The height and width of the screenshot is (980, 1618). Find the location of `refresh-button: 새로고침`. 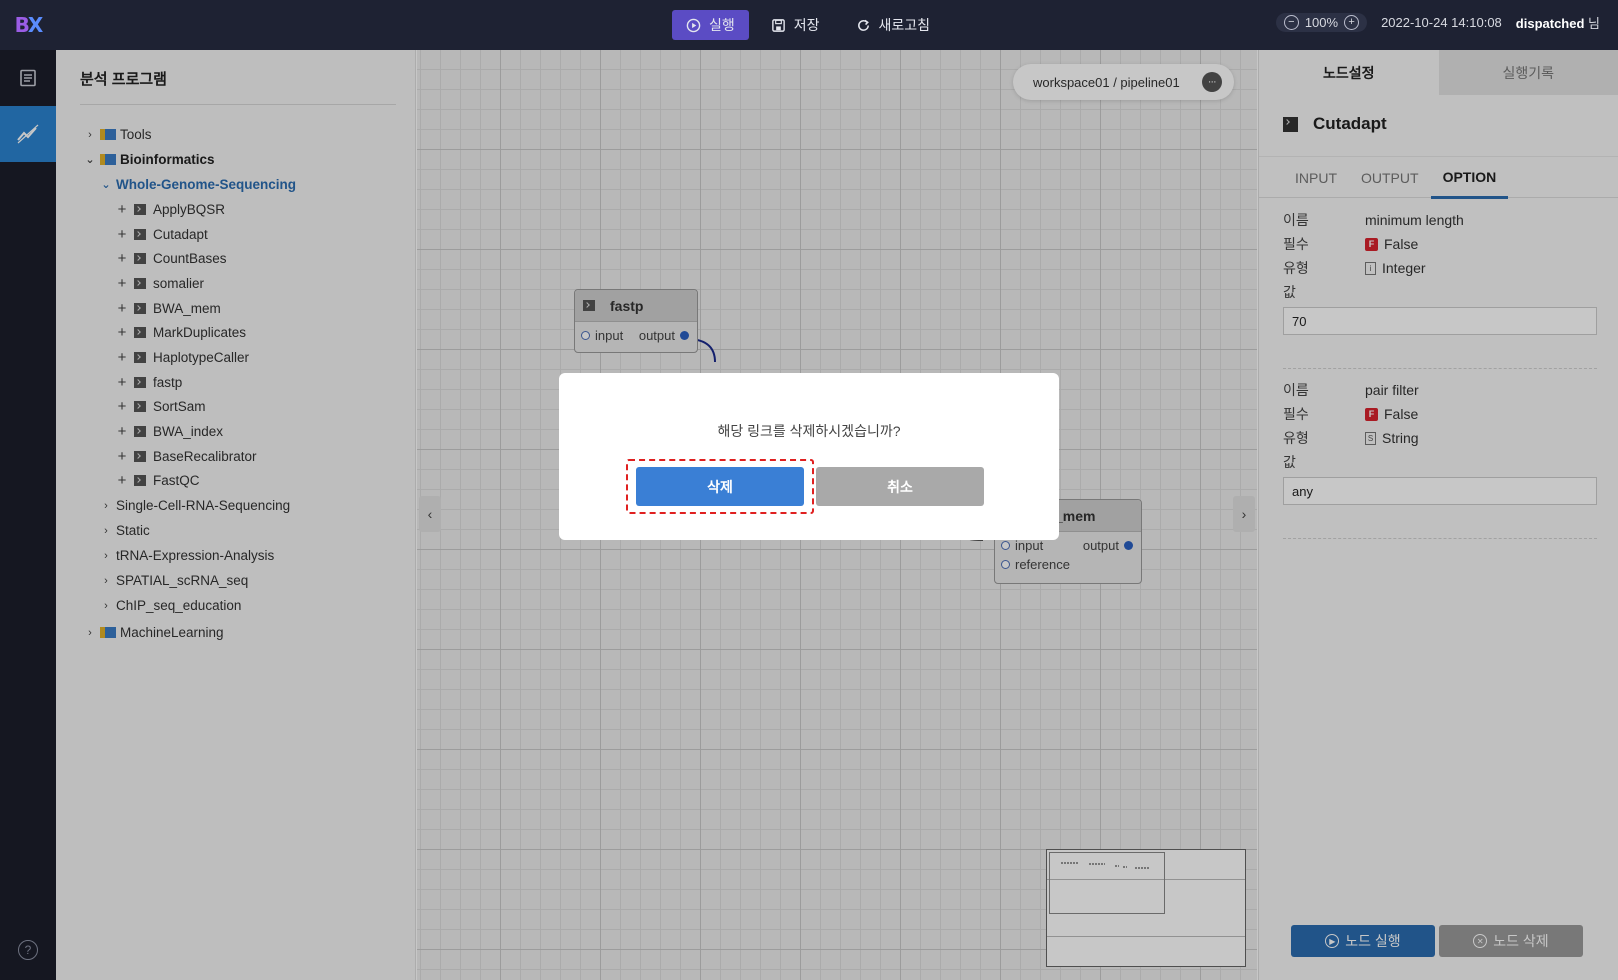

refresh-button: 새로고침 is located at coordinates (893, 25).